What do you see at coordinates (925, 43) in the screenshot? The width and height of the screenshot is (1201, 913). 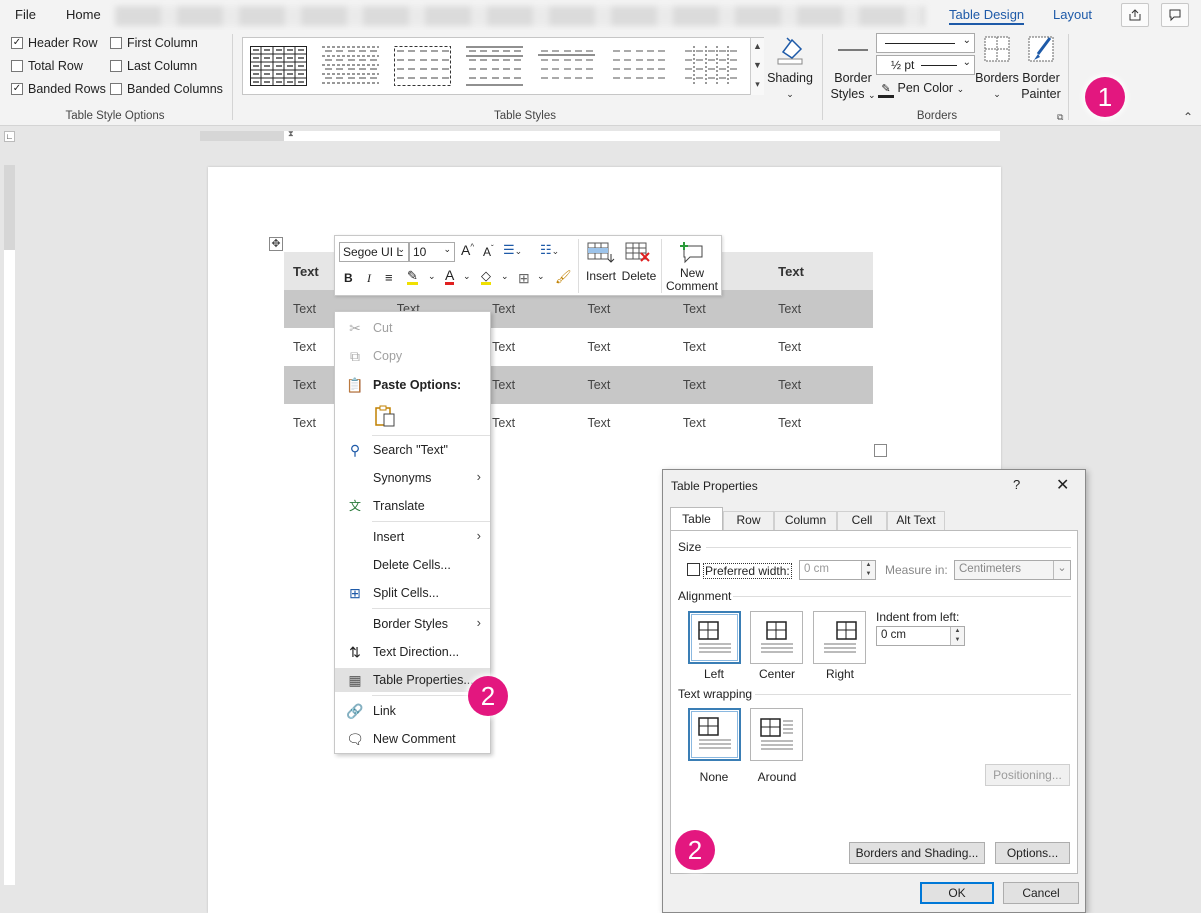 I see `line-style-combo: ⌄` at bounding box center [925, 43].